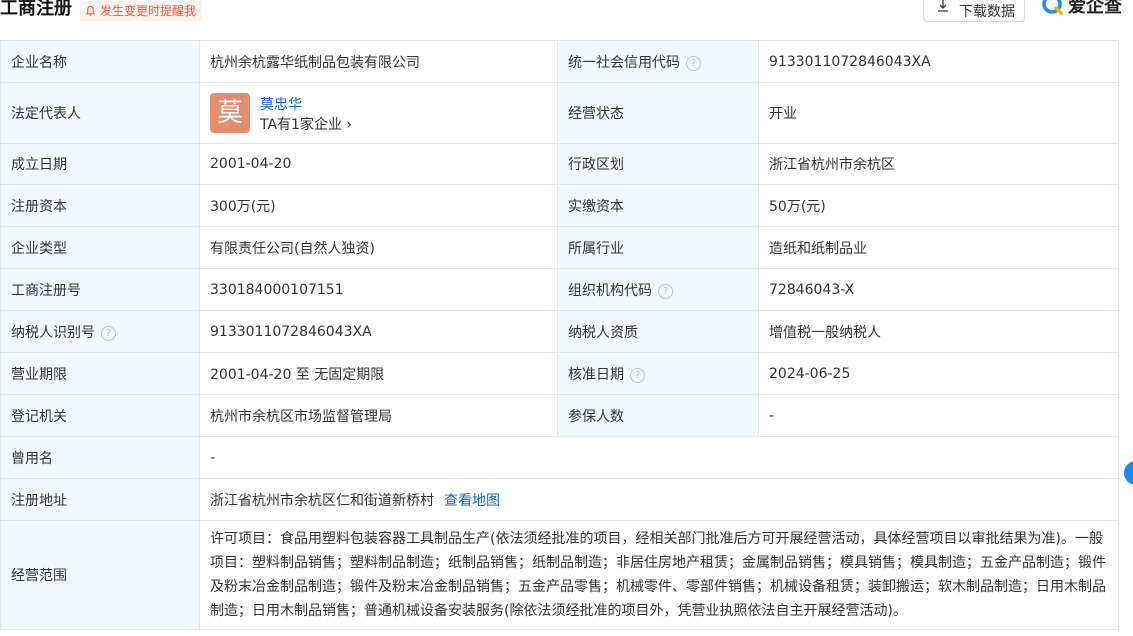 This screenshot has width=1133, height=636. I want to click on table-row: 营业期限 2001-04-20 至 无固定期限 核准日期? 2024-06-25, so click(559, 373).